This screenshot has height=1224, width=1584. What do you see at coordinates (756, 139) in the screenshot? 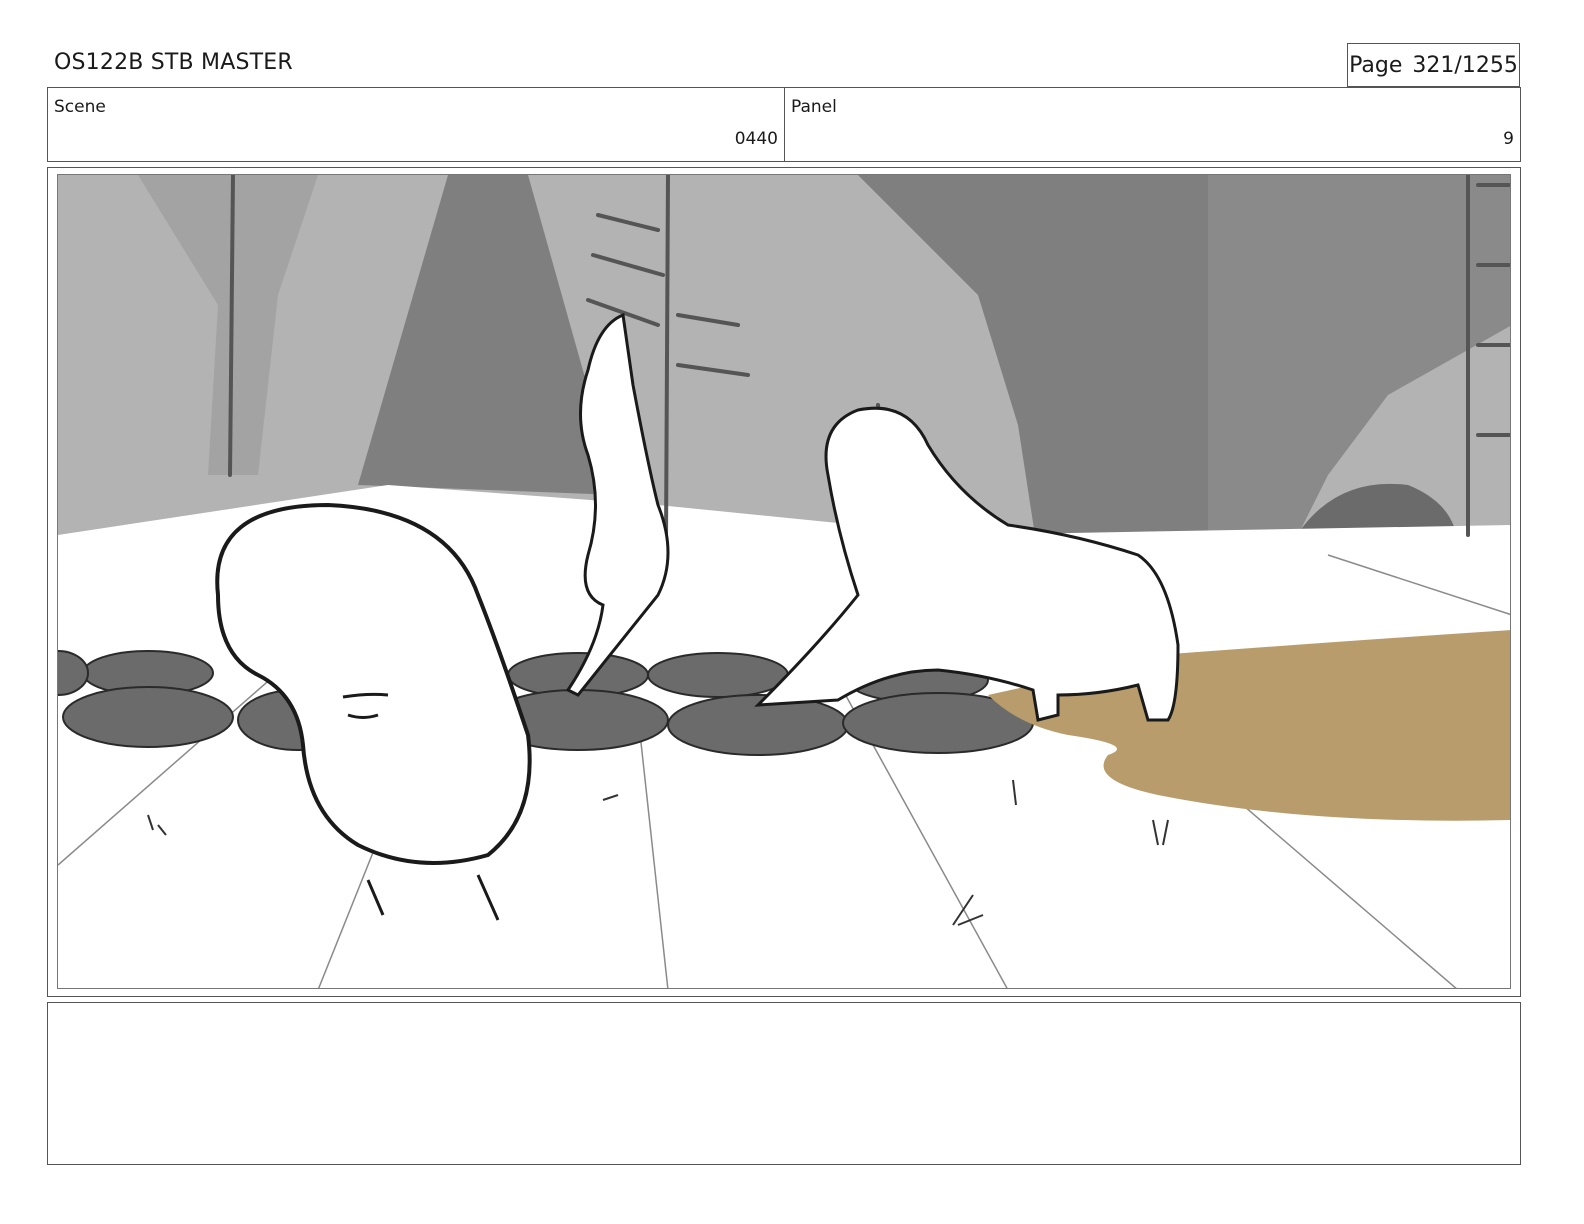
I see `scene-value: 0440` at bounding box center [756, 139].